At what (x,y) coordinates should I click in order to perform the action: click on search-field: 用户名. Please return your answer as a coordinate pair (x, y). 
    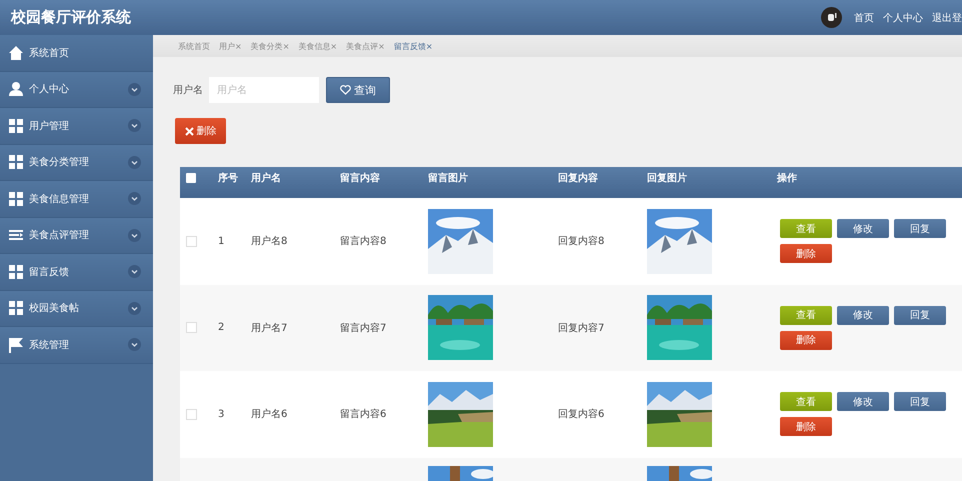
    Looking at the image, I should click on (264, 90).